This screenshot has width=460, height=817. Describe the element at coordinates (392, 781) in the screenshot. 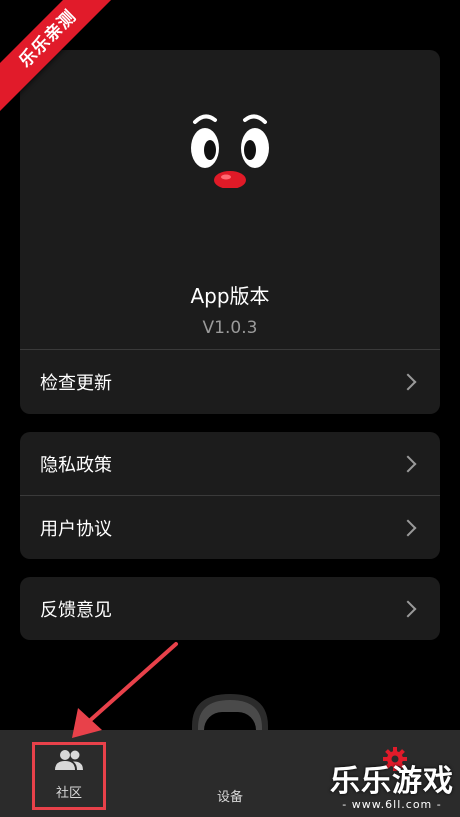

I see `watermark-main: 乐乐游戏` at that location.